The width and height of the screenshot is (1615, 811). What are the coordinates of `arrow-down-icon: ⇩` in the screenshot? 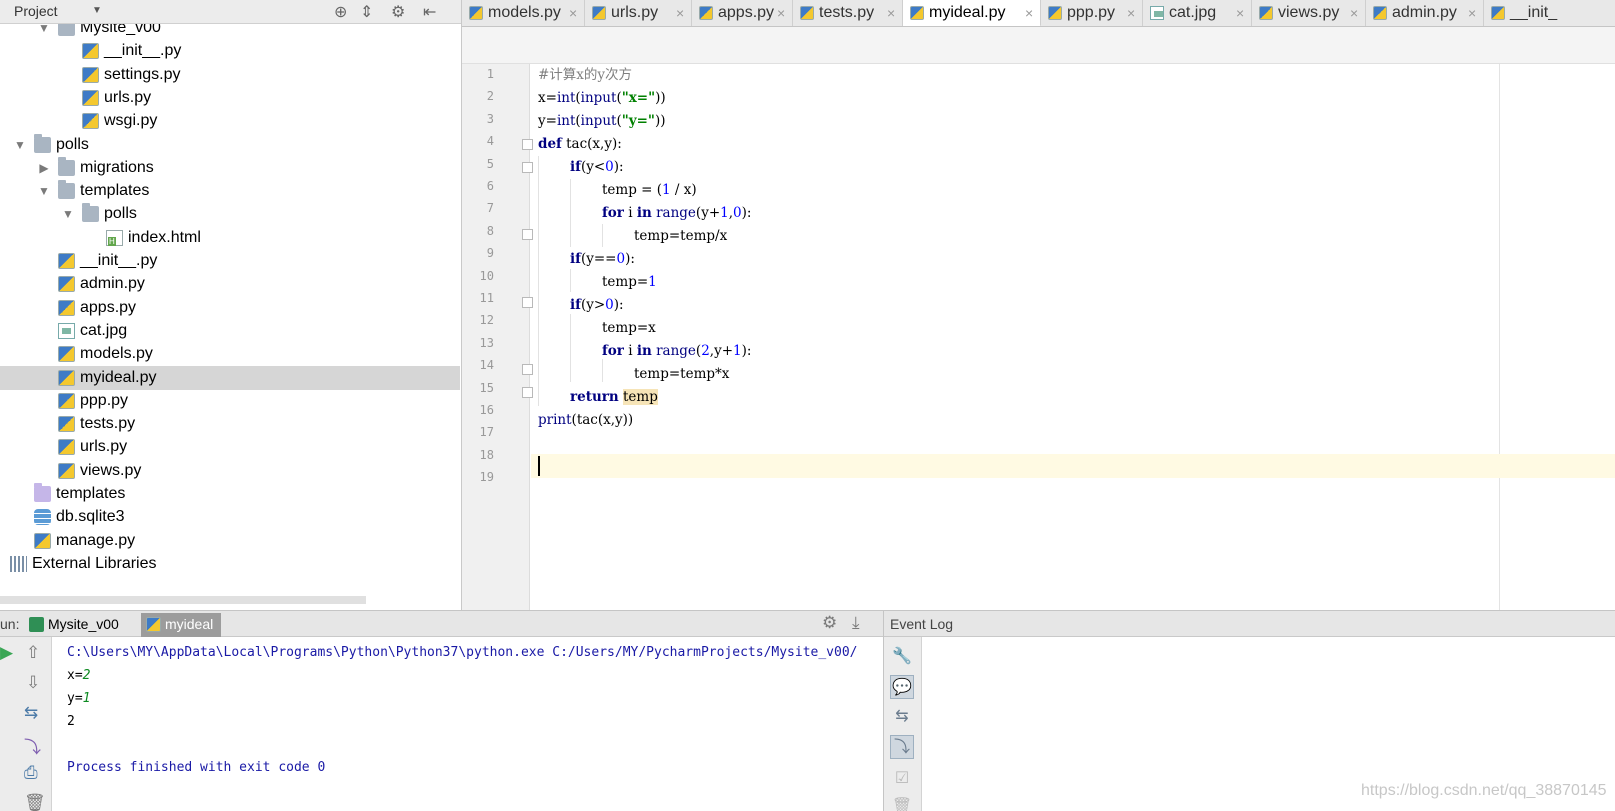 It's located at (33, 683).